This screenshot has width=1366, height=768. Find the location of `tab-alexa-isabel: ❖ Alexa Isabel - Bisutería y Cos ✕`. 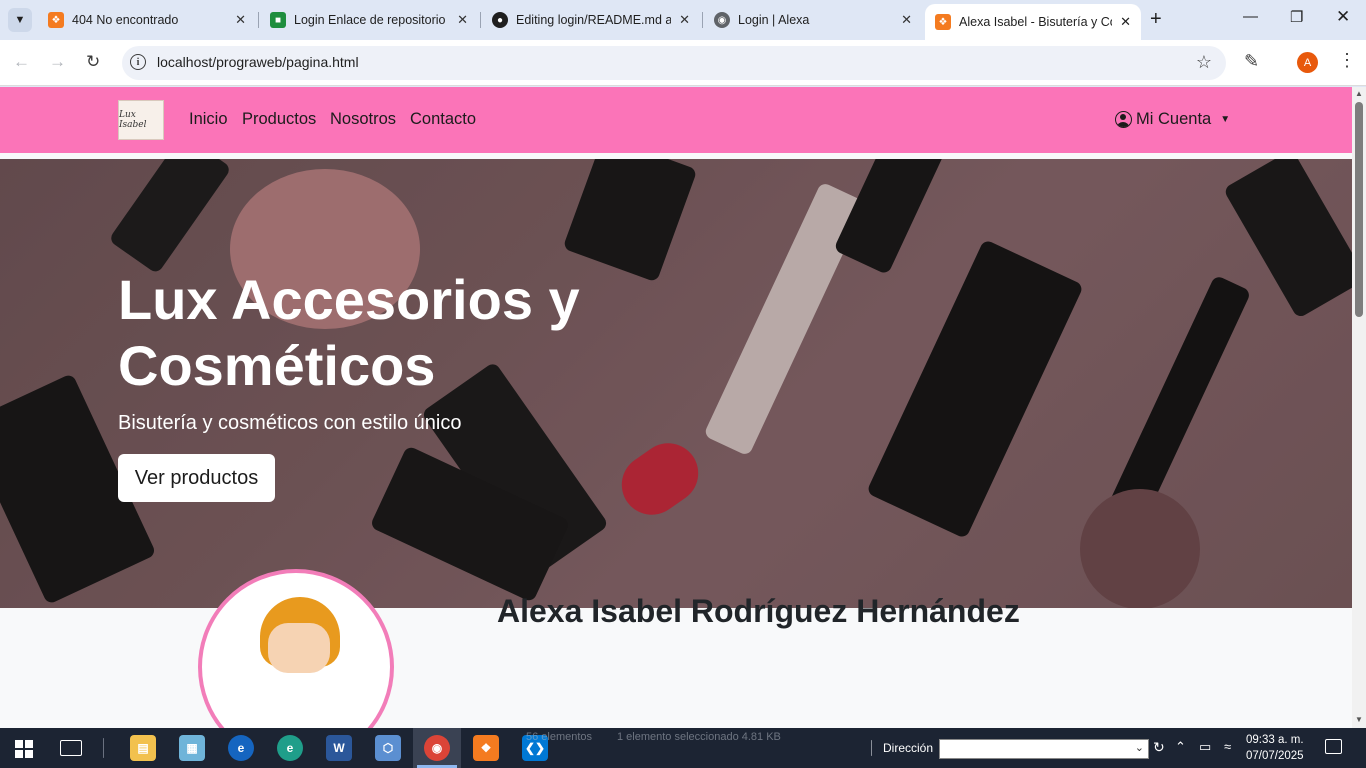

tab-alexa-isabel: ❖ Alexa Isabel - Bisutería y Cos ✕ is located at coordinates (1033, 22).